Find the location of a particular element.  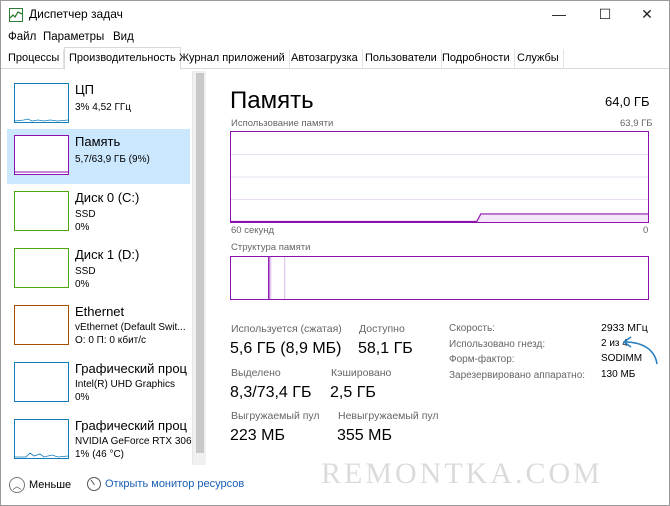

speed-value: 2933 МГц is located at coordinates (624, 328).